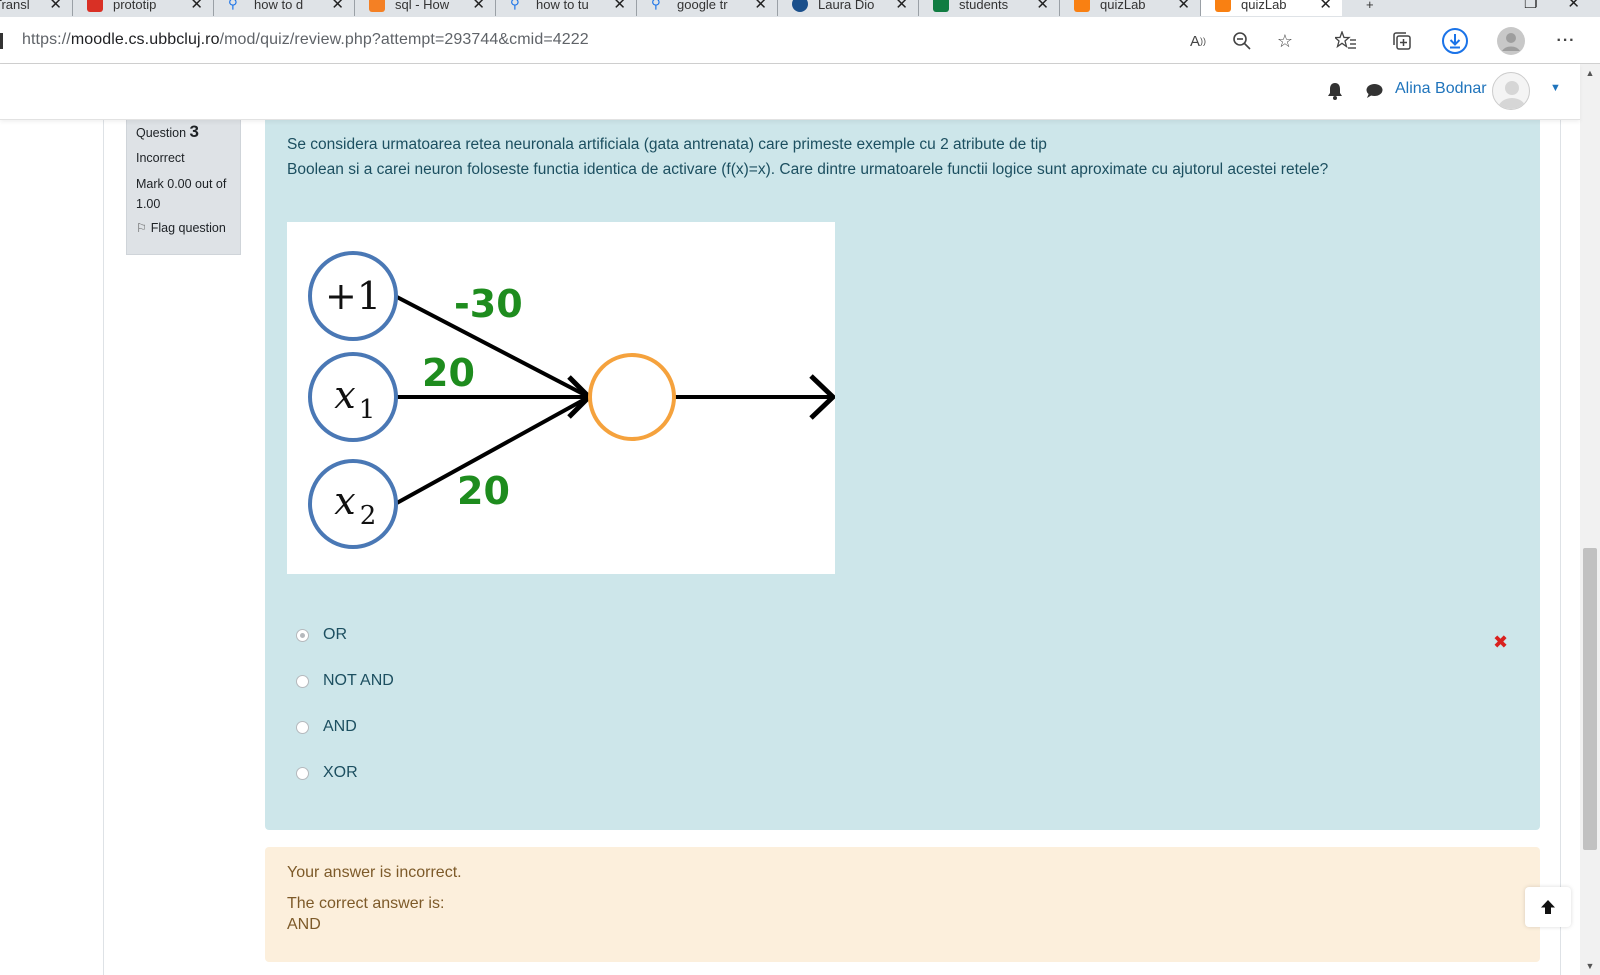  What do you see at coordinates (566, 8) in the screenshot?
I see `browser-tab: ⚲ how to tu ✕` at bounding box center [566, 8].